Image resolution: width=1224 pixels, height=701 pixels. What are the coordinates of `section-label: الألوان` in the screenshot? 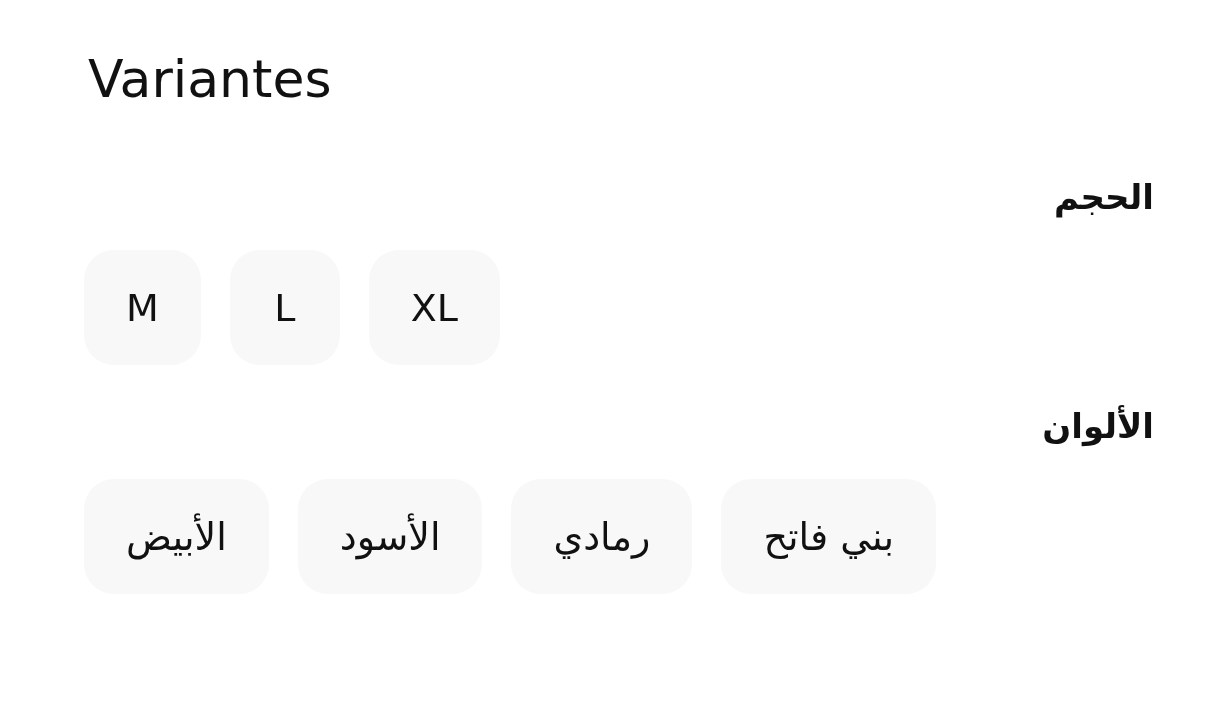 It's located at (1098, 426).